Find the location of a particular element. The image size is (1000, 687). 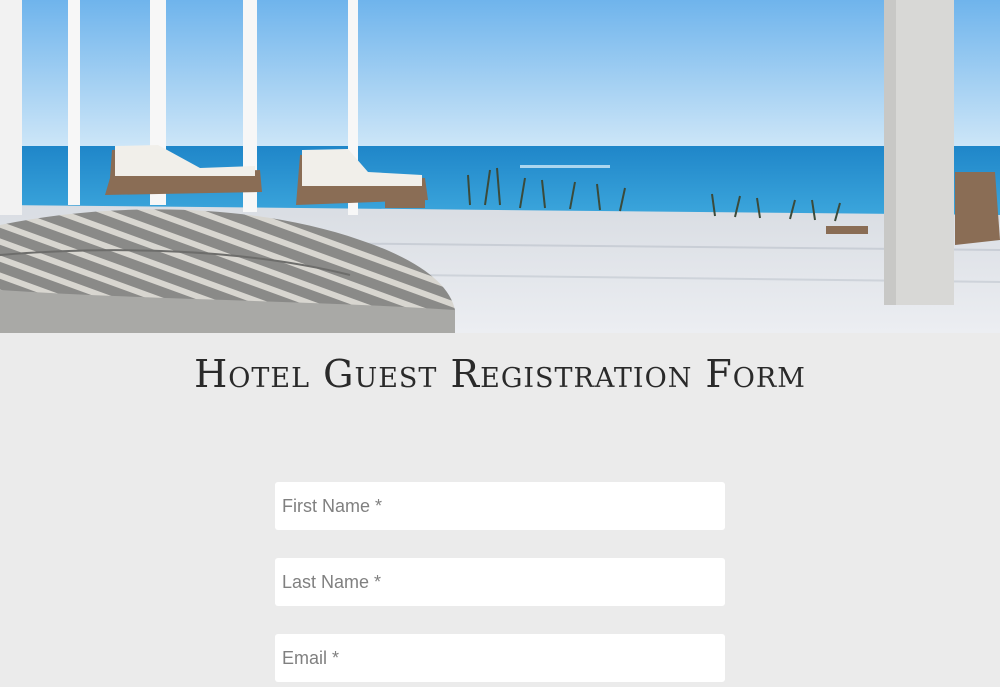

page-title: Hotel Guest Registration Form is located at coordinates (500, 374).